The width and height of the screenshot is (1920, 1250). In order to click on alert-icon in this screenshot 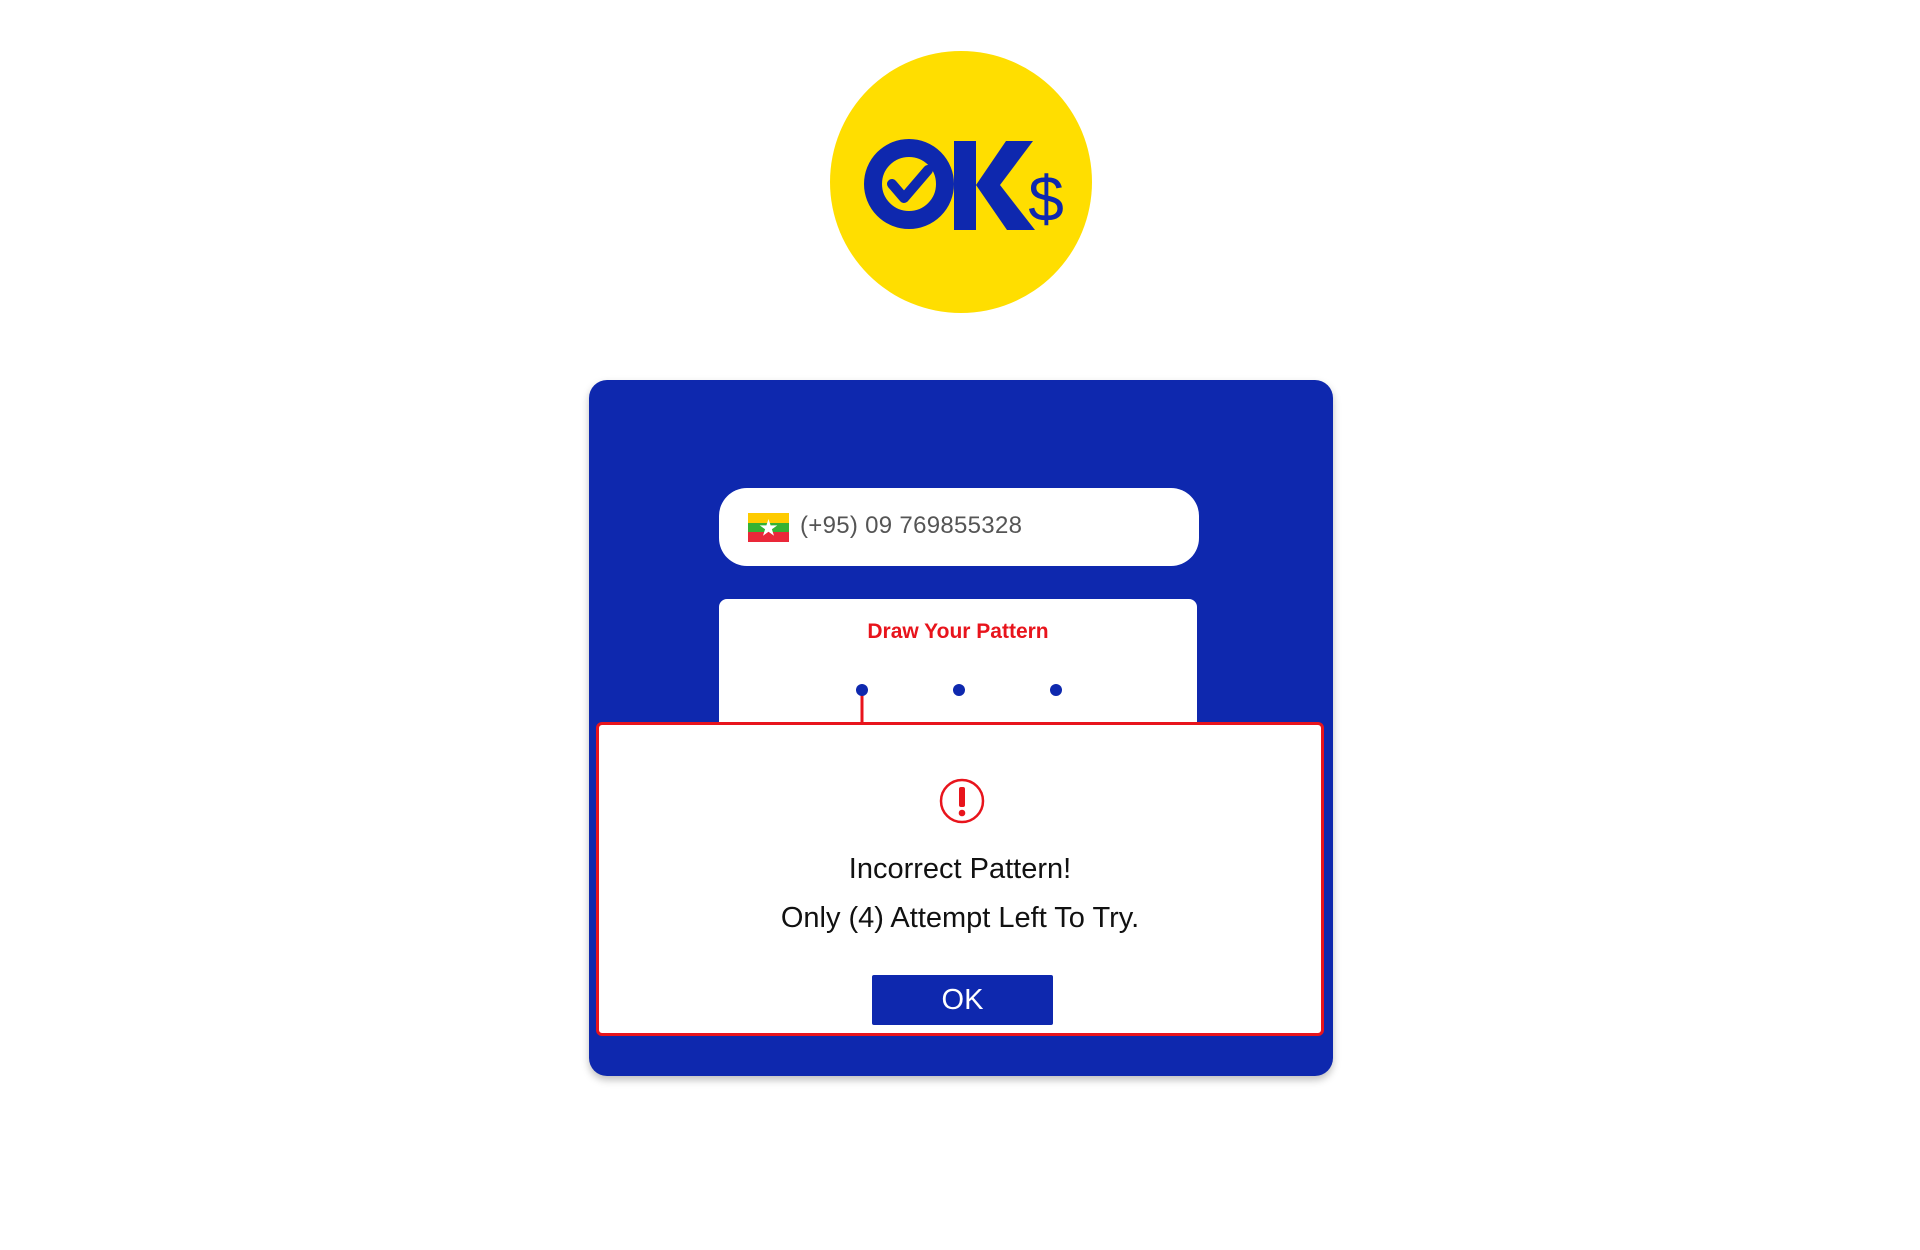, I will do `click(962, 801)`.